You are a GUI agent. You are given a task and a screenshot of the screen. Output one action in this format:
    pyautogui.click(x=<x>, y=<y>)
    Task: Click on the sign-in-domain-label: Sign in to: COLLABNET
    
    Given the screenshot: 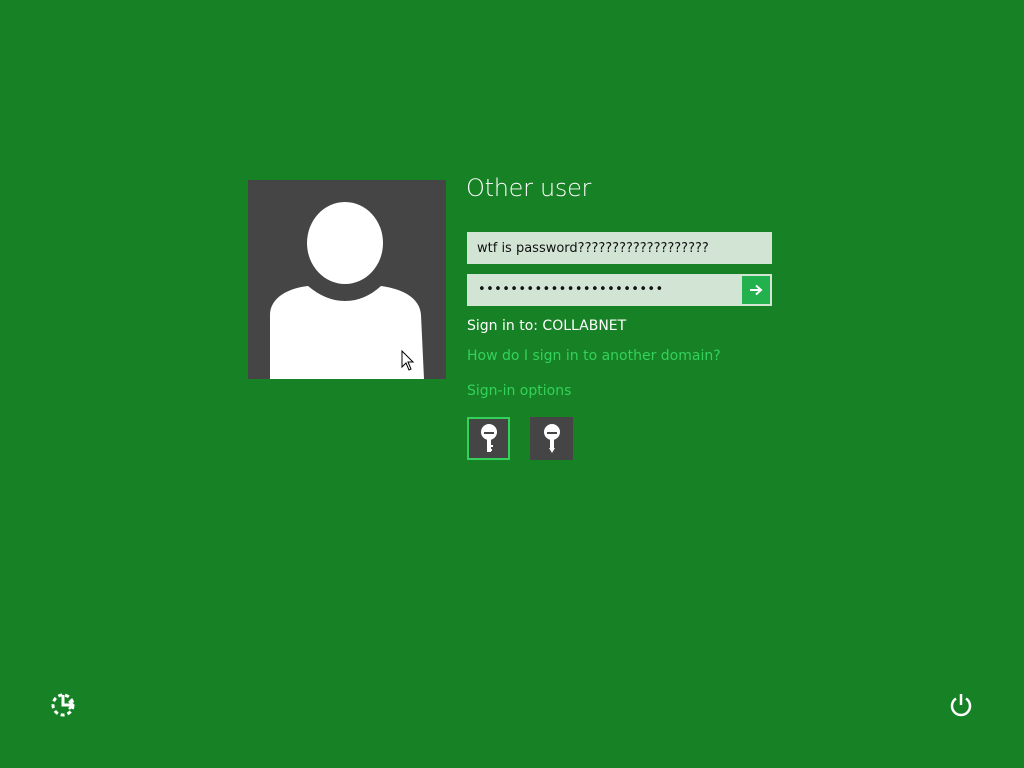 What is the action you would take?
    pyautogui.click(x=547, y=326)
    